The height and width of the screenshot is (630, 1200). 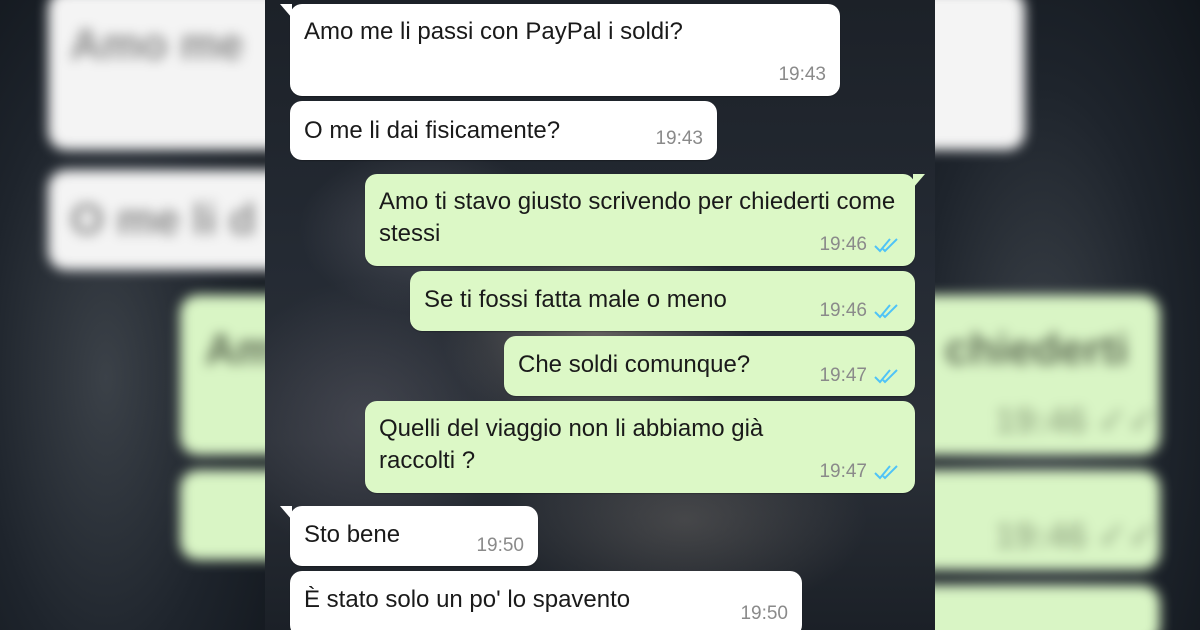 I want to click on message-bubble-outgoing: Che soldi comunque? 19:47, so click(x=709, y=366).